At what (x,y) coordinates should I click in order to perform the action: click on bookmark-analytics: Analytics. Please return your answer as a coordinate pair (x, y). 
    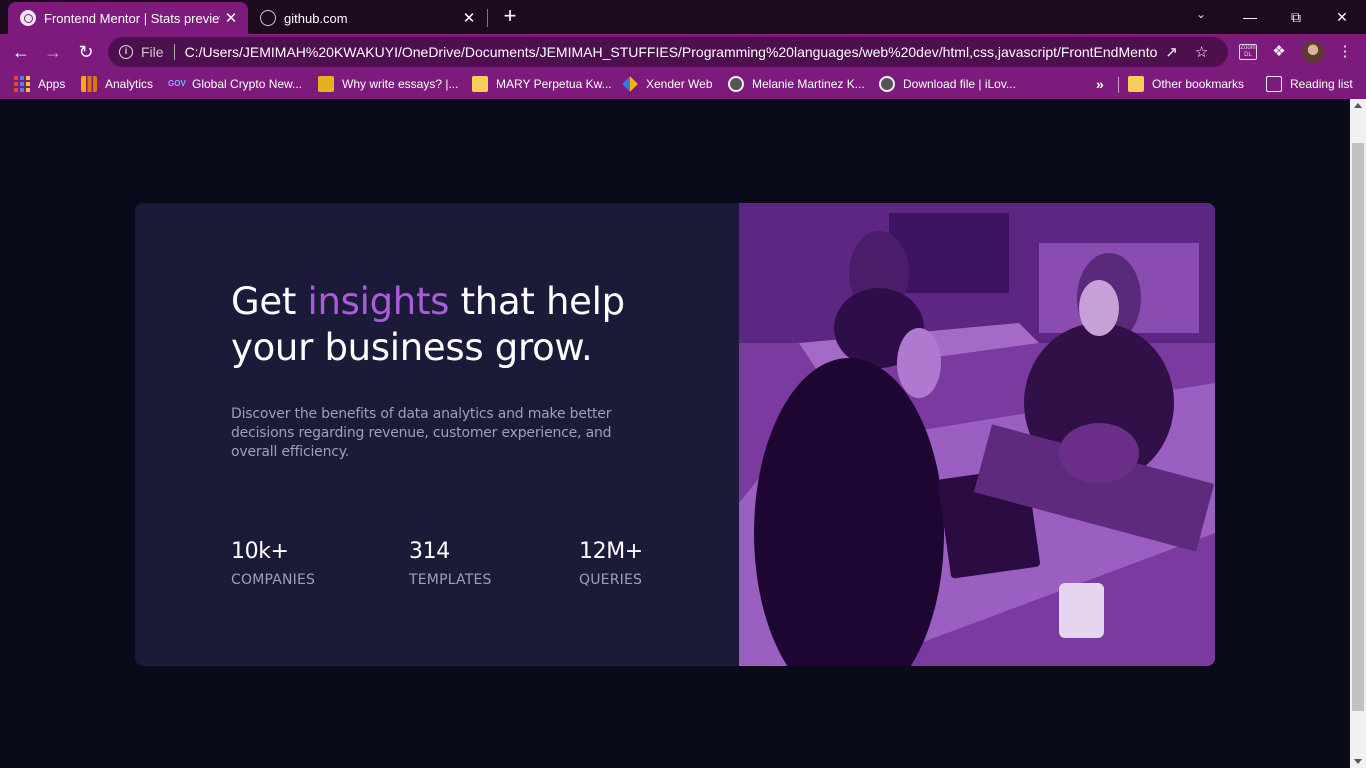
    Looking at the image, I should click on (117, 84).